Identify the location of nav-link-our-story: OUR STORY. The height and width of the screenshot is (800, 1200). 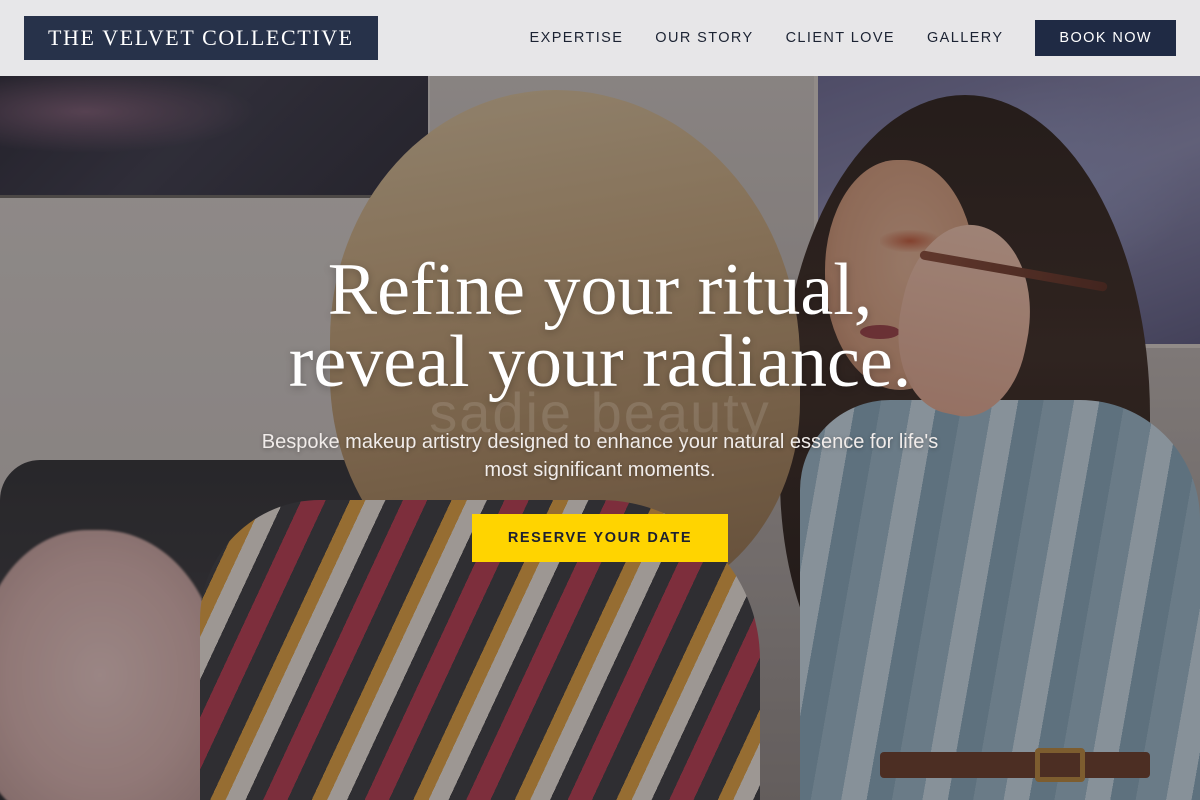
(704, 38).